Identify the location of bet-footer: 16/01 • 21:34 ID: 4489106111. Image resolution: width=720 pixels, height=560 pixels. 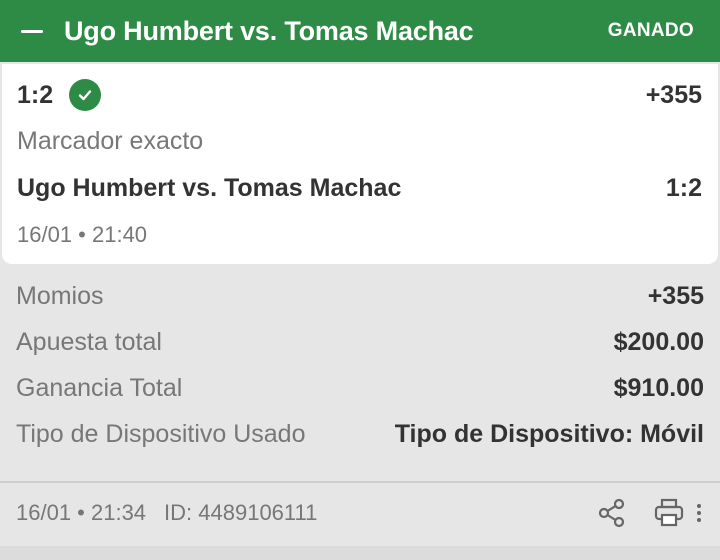
(360, 513).